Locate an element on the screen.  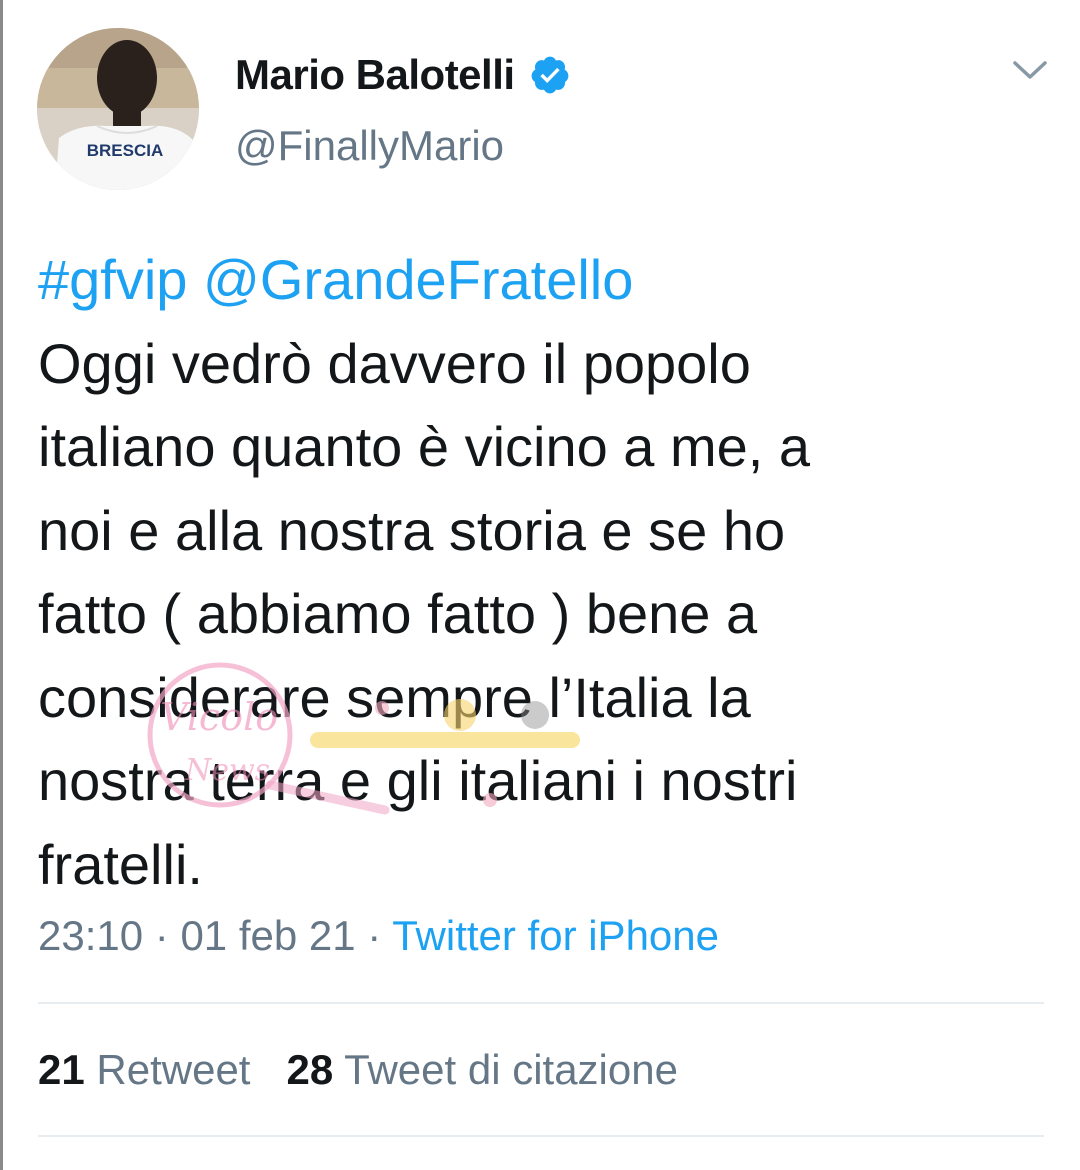
hashtag-link: #gfvip is located at coordinates (112, 279).